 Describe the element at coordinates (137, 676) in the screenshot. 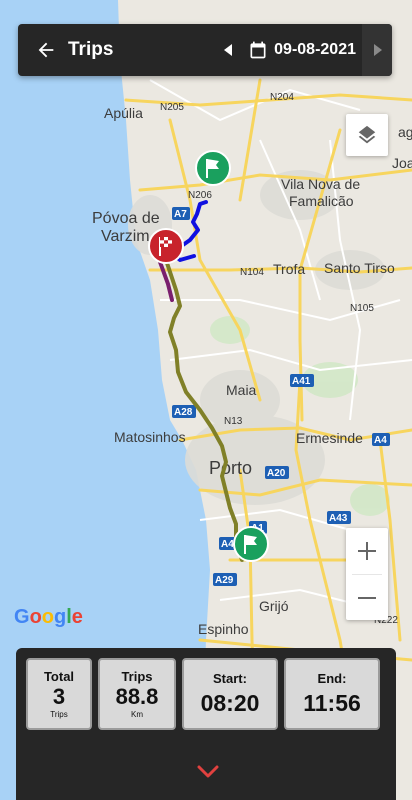

I see `trips-label: Trips` at that location.